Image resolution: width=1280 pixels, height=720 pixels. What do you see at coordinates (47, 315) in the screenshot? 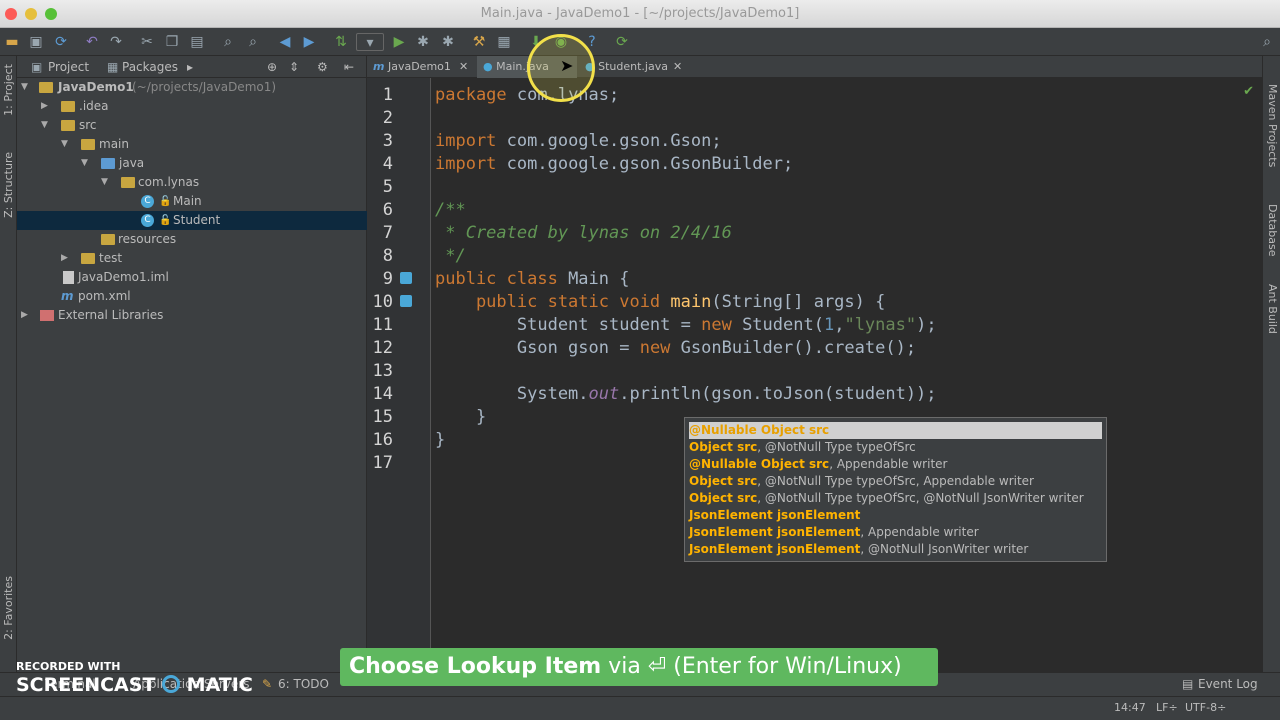
I see `library-icon` at bounding box center [47, 315].